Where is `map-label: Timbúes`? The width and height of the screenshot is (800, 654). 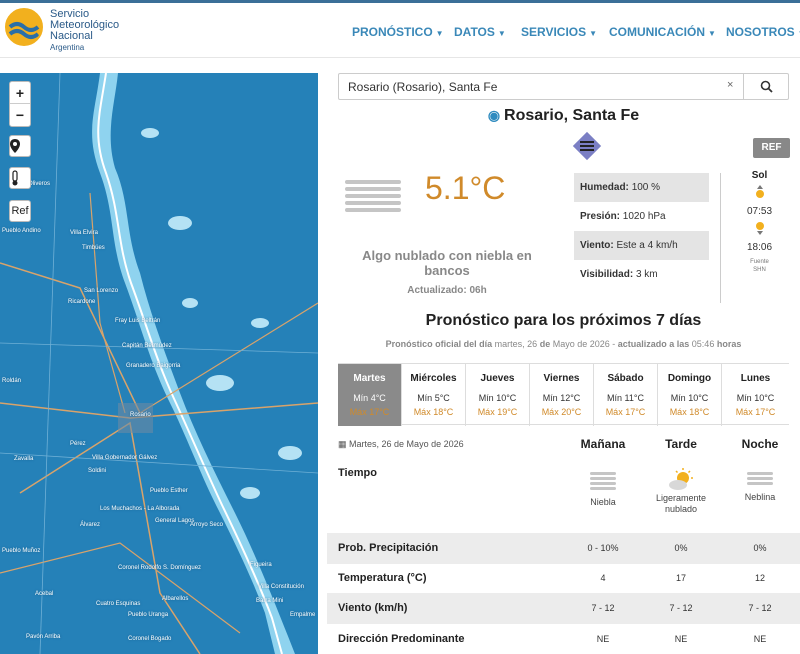 map-label: Timbúes is located at coordinates (93, 248).